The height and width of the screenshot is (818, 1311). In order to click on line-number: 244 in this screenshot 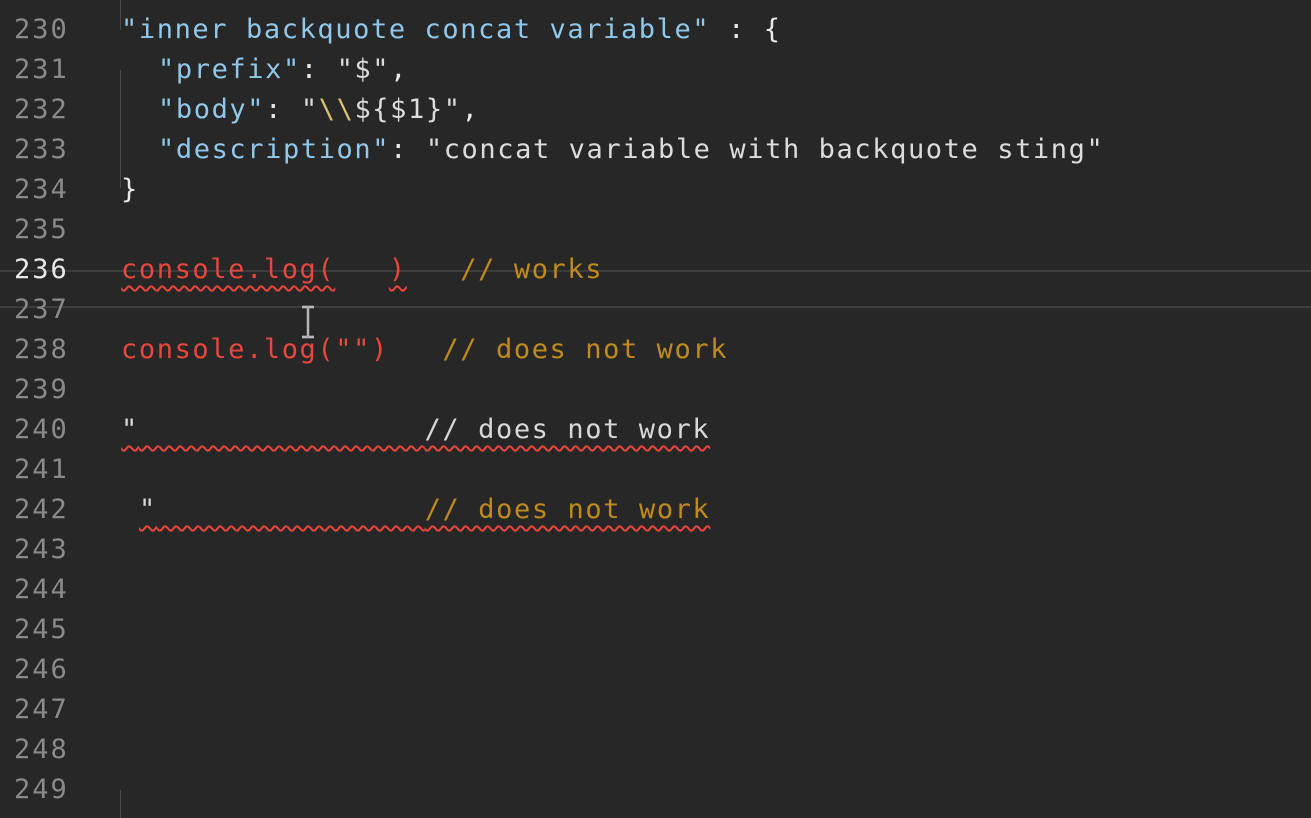, I will do `click(41, 589)`.